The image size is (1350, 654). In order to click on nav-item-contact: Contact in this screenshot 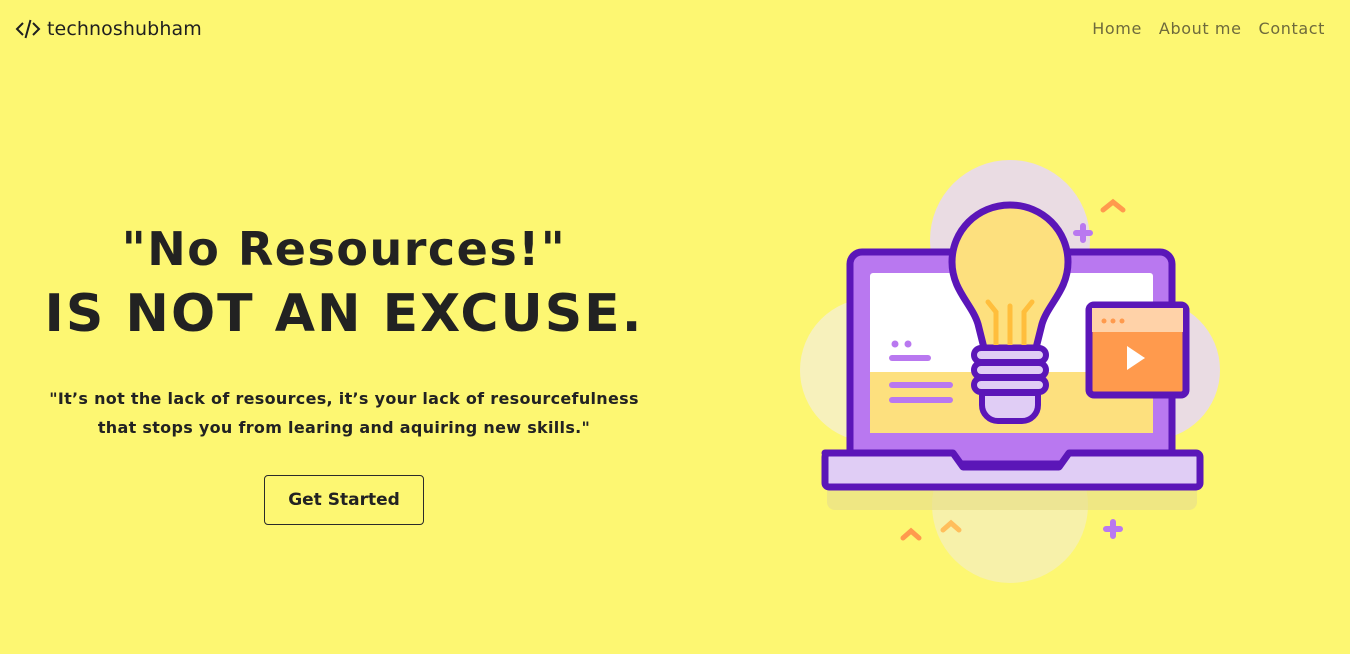, I will do `click(1292, 28)`.